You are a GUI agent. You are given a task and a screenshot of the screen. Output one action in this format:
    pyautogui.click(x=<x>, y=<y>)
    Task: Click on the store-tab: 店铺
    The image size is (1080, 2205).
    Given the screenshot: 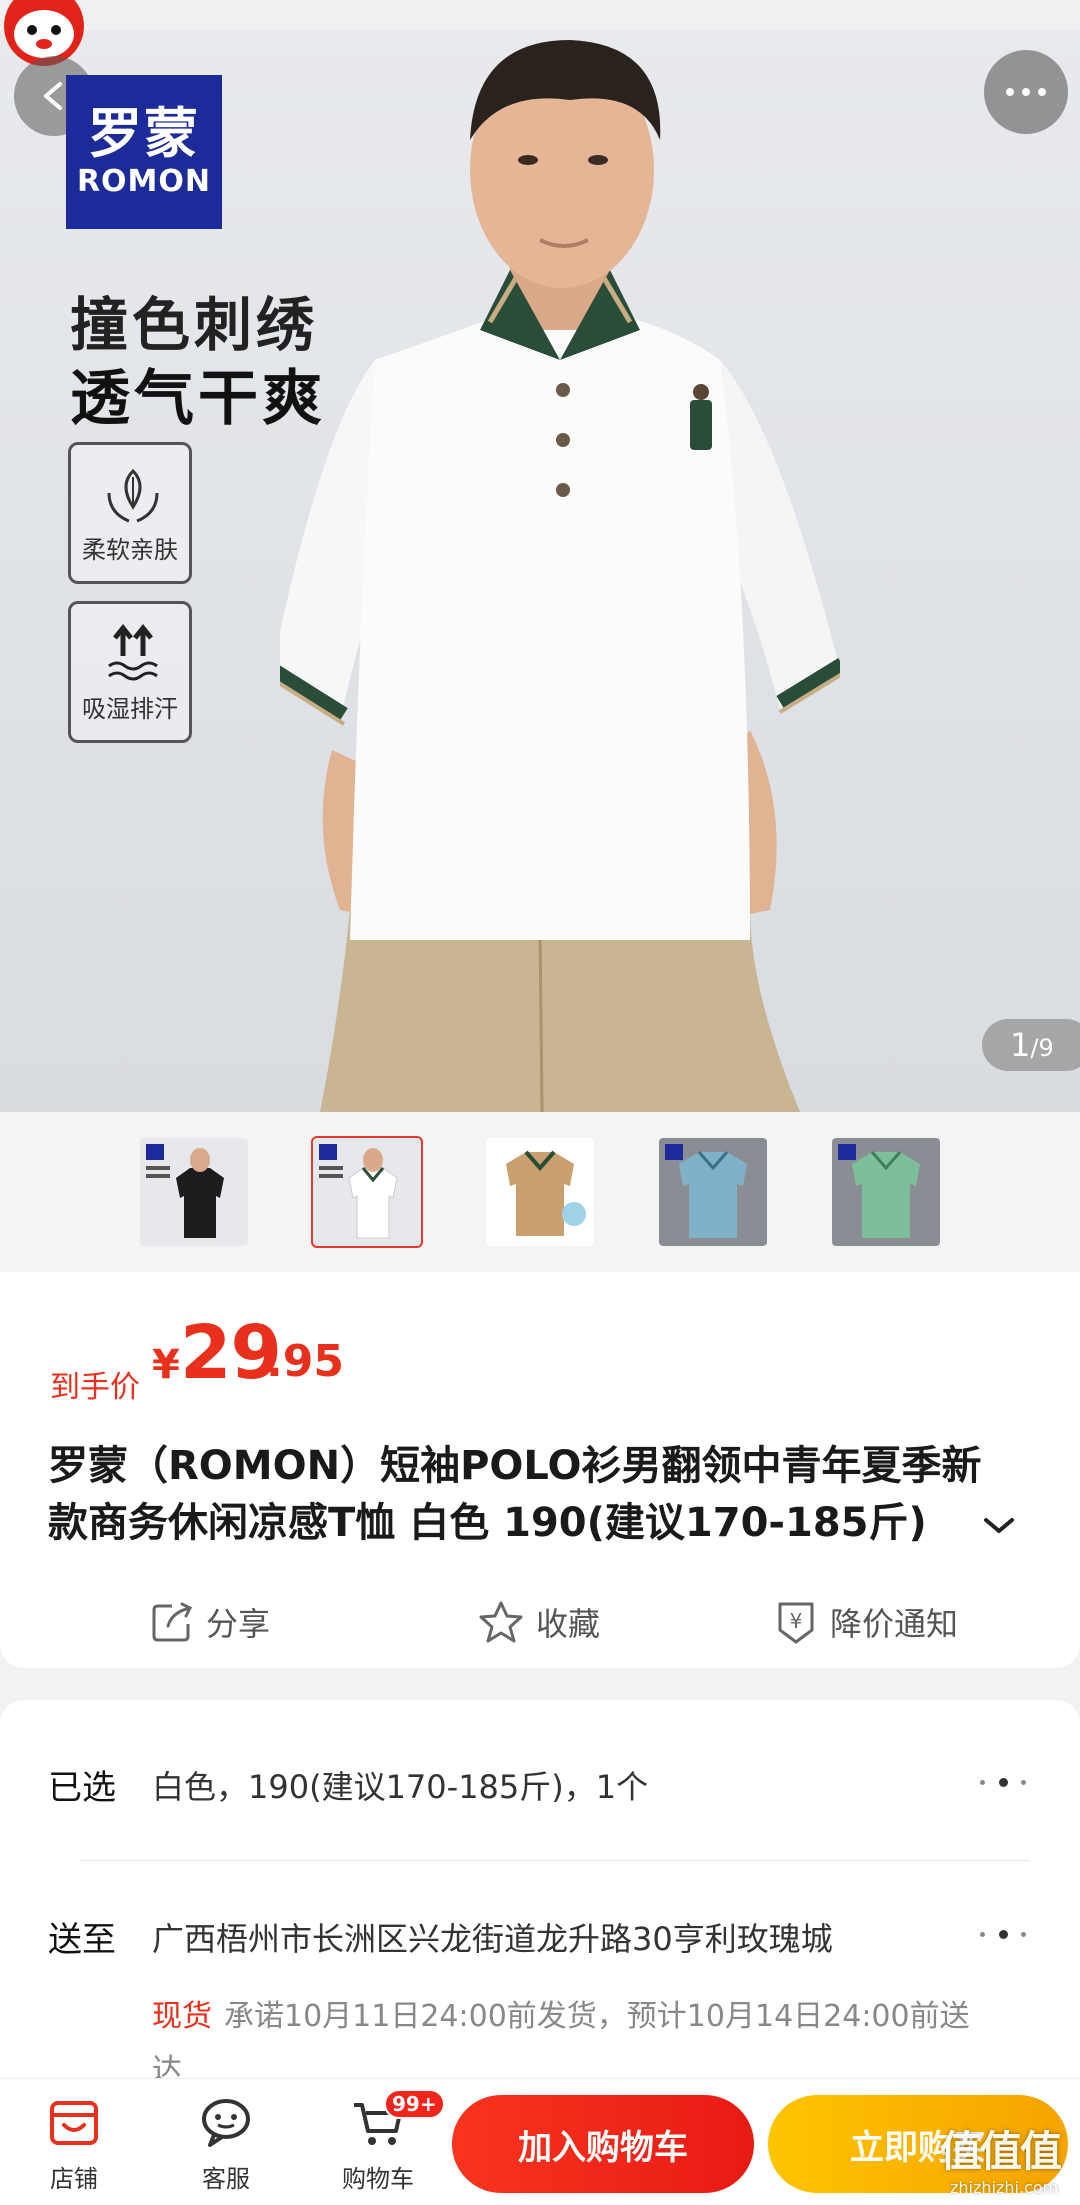 What is the action you would take?
    pyautogui.click(x=74, y=2144)
    